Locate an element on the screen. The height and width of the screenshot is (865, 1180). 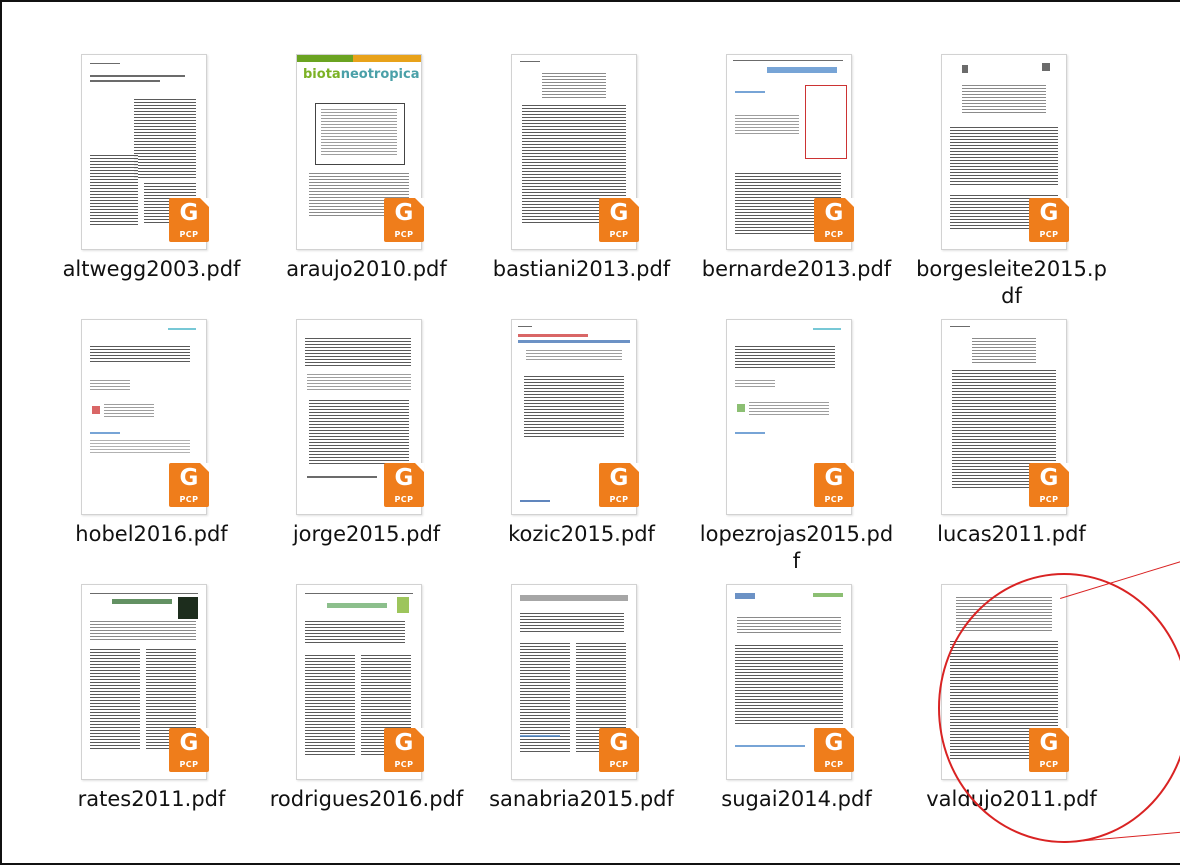
file-name-label: altwegg2003.pdf is located at coordinates (151, 269).